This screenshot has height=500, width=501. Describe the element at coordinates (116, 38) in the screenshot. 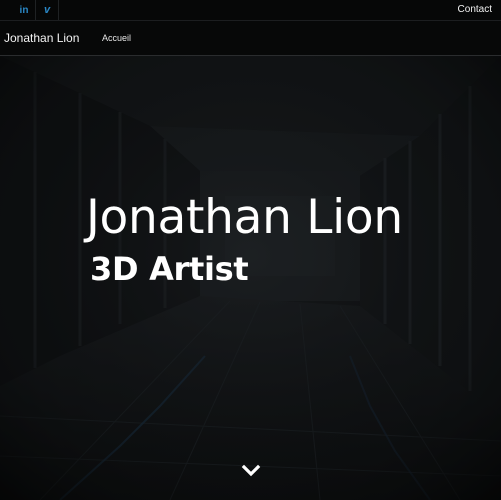

I see `nav-item-accueil: Accueil` at that location.